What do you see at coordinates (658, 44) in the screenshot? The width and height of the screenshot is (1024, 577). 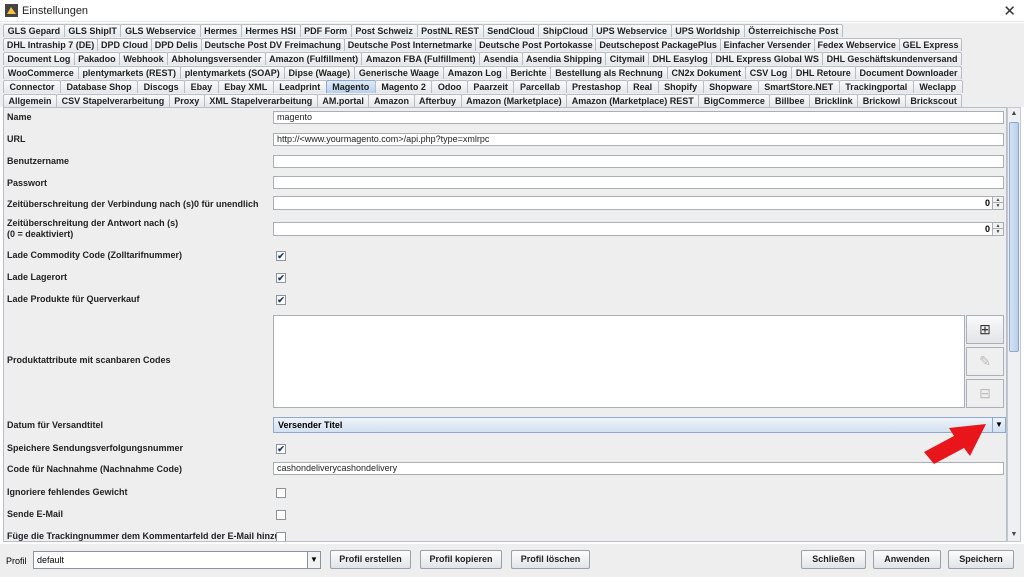 I see `tab-deutschepost-packageplus: Deutschepost PackagePlus` at bounding box center [658, 44].